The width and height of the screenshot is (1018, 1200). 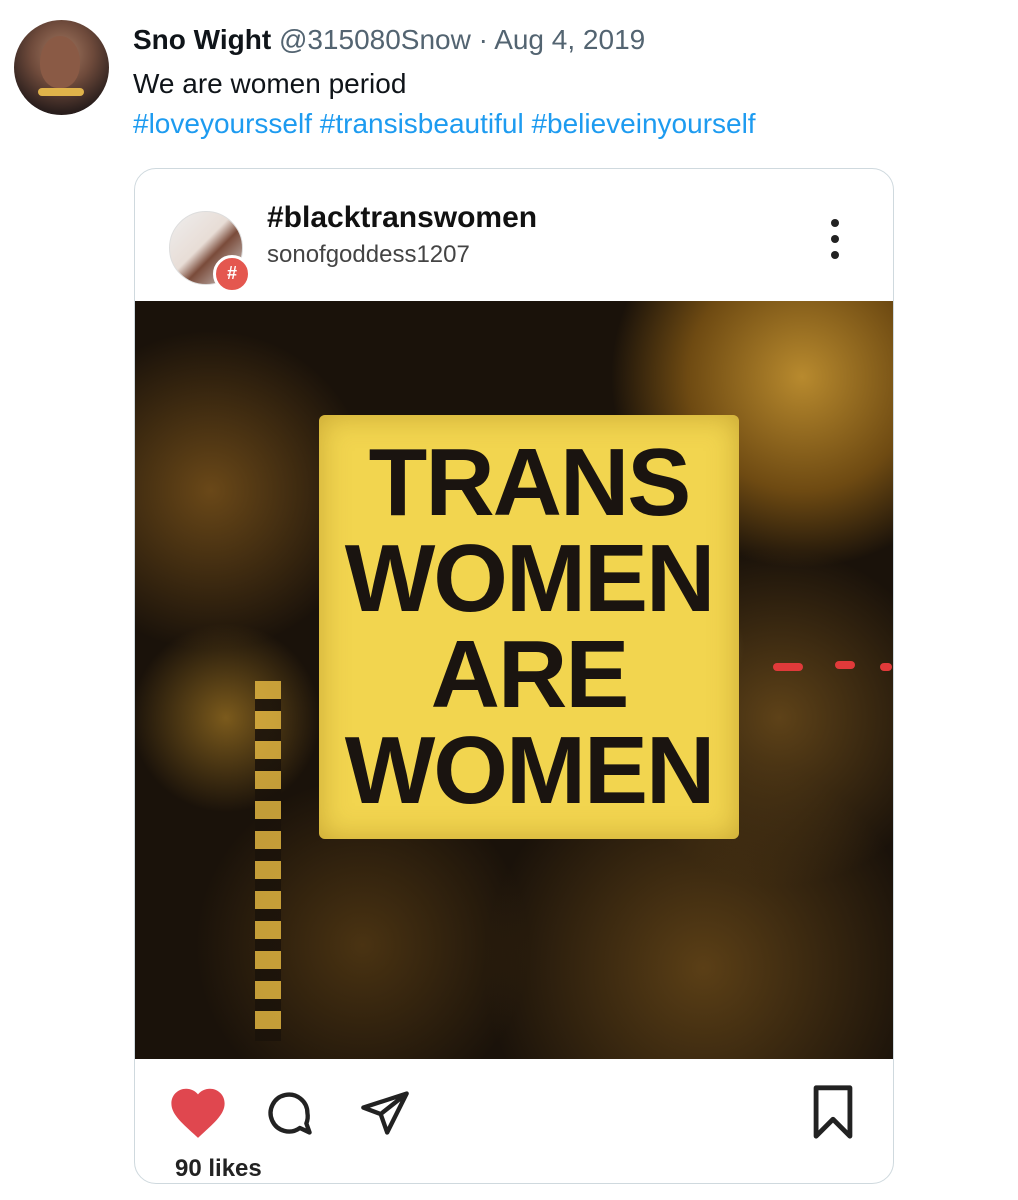 I want to click on photo-texture, so click(x=268, y=861).